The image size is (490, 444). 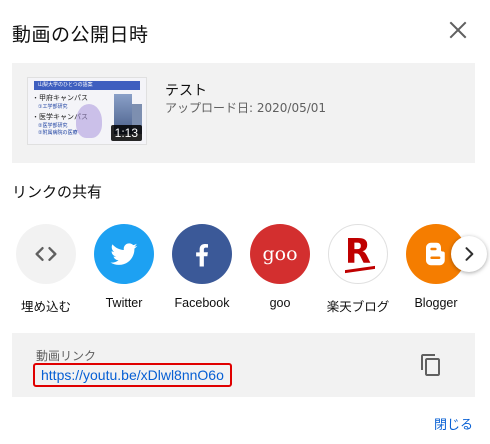 I want to click on share-goo-button: goo goo, so click(x=280, y=267).